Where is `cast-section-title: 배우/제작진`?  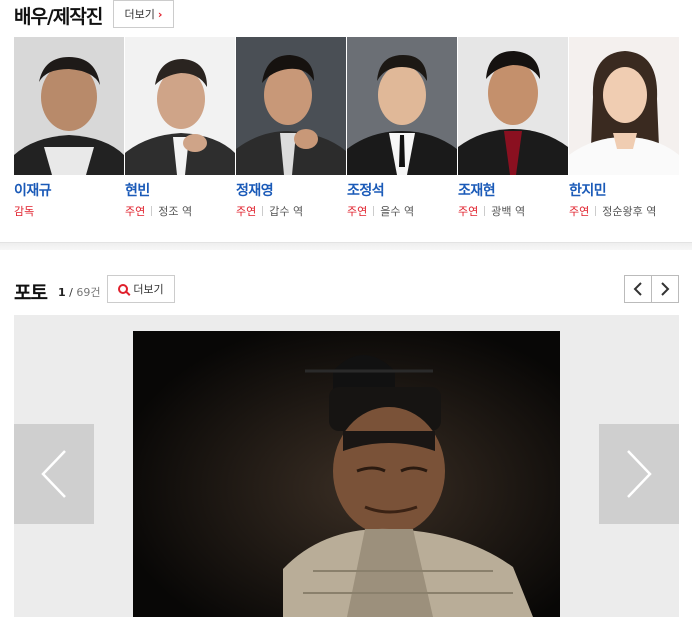
cast-section-title: 배우/제작진 is located at coordinates (58, 17).